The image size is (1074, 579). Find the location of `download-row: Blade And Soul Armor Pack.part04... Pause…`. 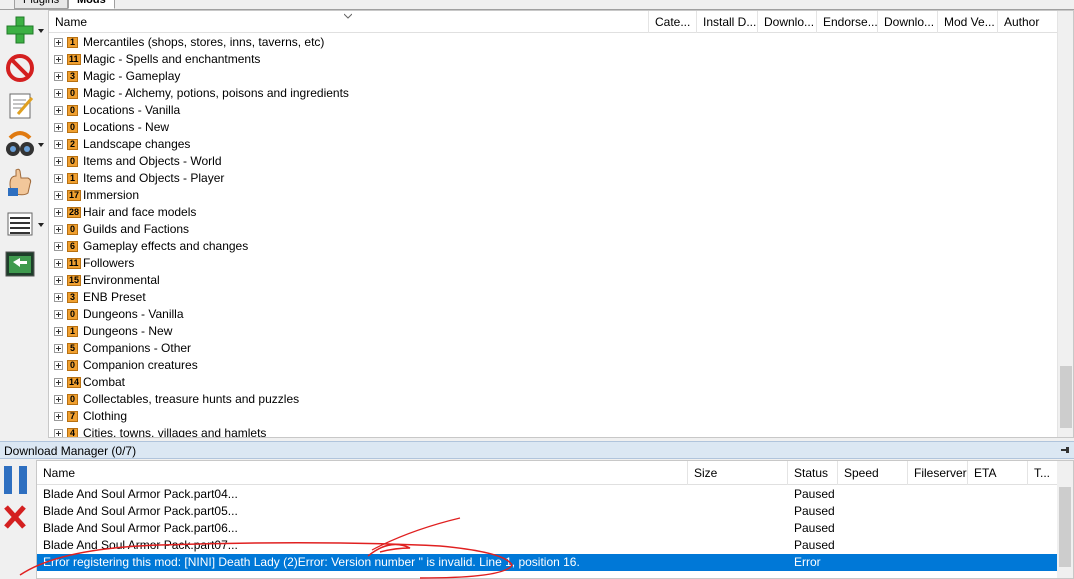

download-row: Blade And Soul Armor Pack.part04... Pause… is located at coordinates (547, 494).